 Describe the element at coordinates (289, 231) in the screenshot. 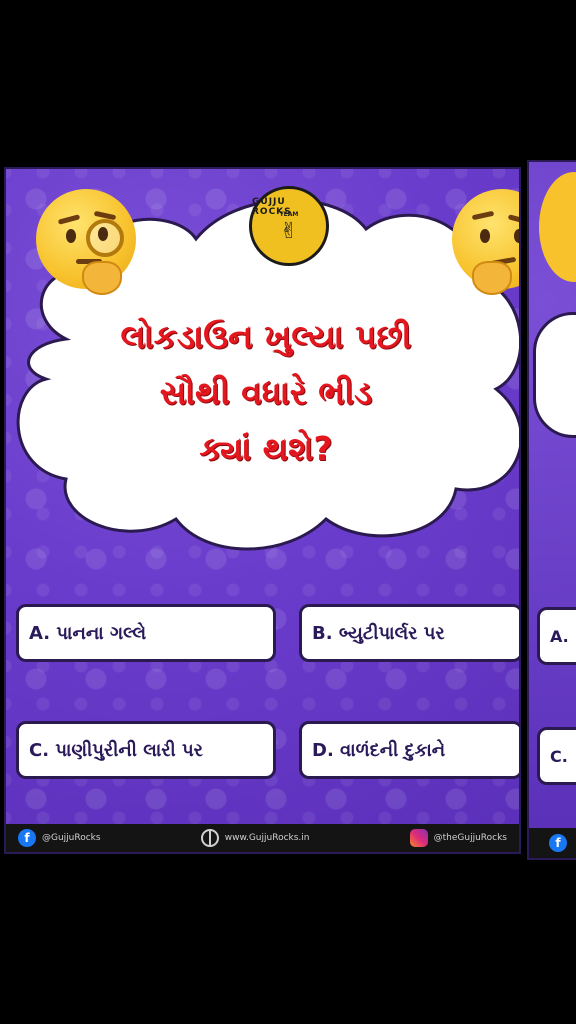

I see `rock-hand-icon: ✌` at that location.